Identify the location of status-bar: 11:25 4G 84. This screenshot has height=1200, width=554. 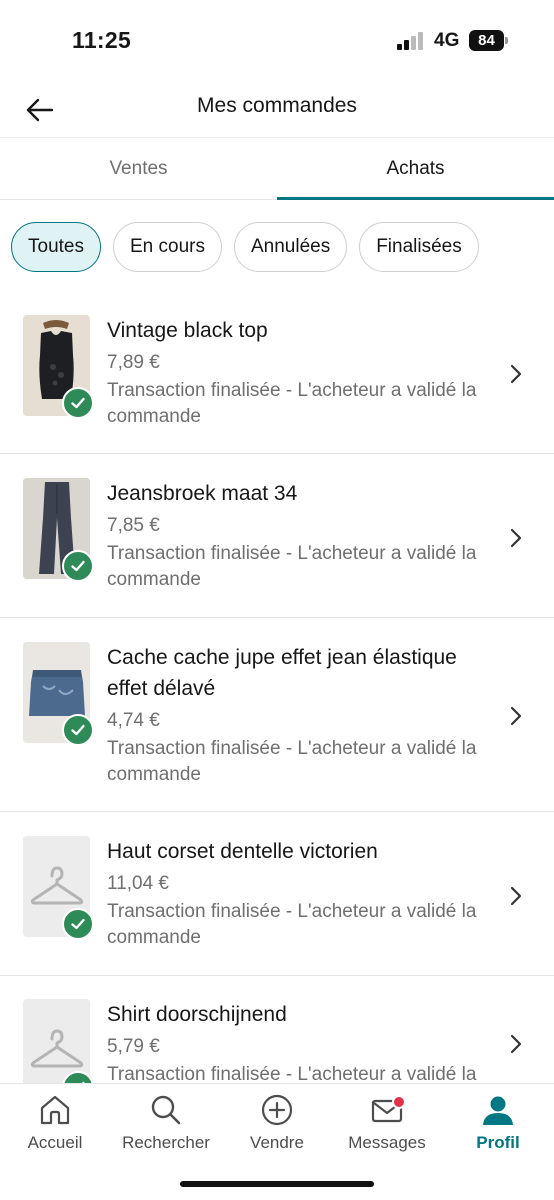
(277, 41).